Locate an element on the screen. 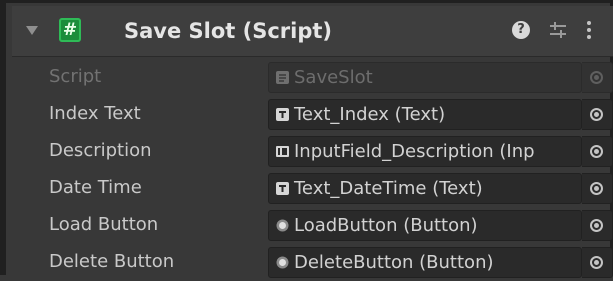 Image resolution: width=613 pixels, height=281 pixels. delete-button-object-field: DeleteButton (Button) is located at coordinates (425, 262).